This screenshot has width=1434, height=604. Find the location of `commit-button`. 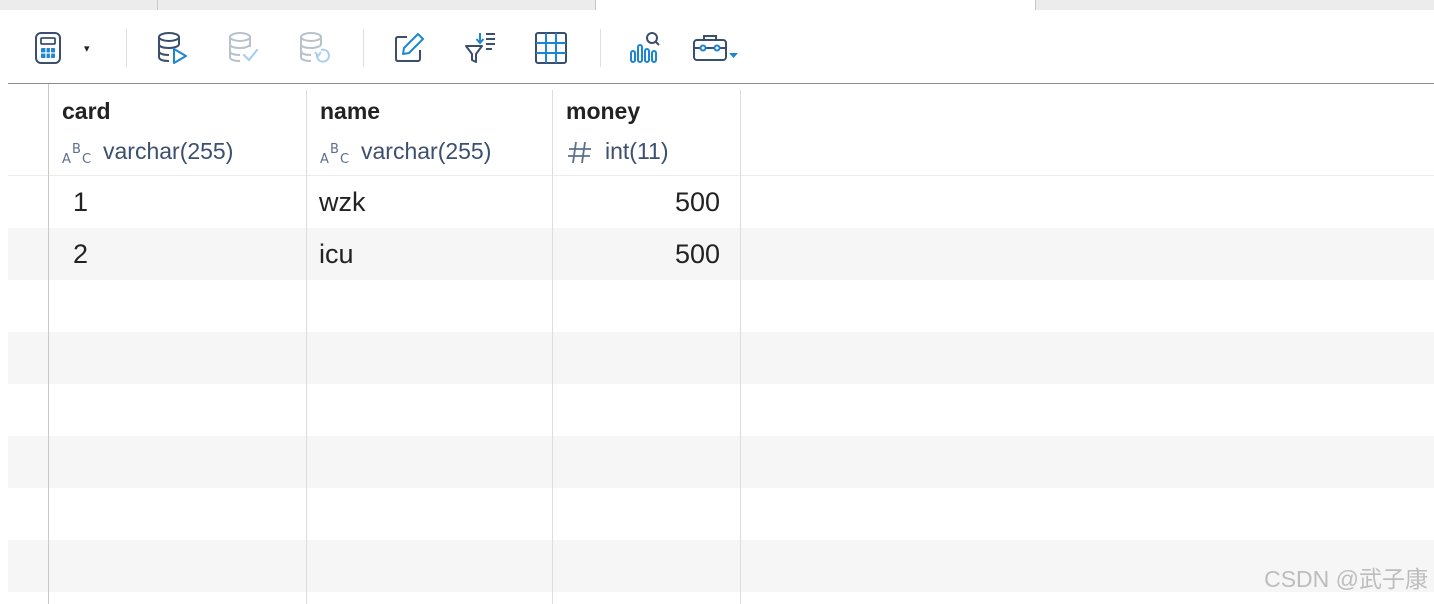

commit-button is located at coordinates (243, 48).